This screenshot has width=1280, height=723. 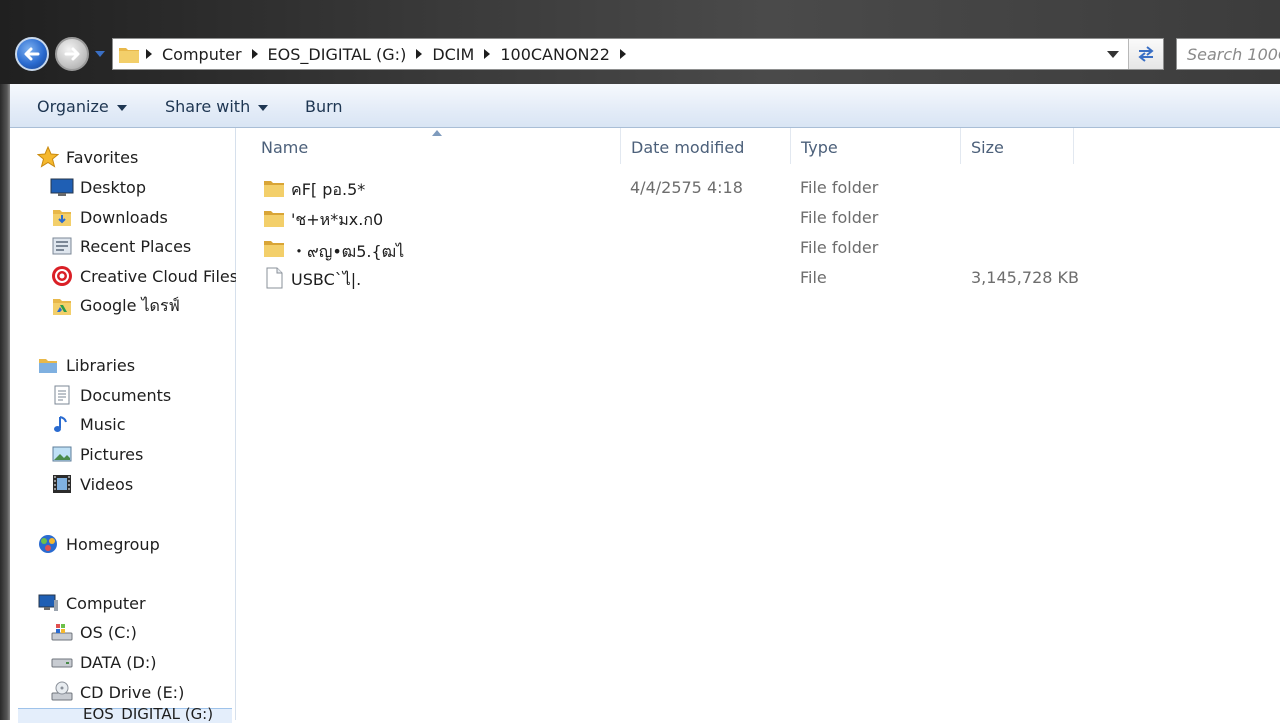 What do you see at coordinates (108, 632) in the screenshot?
I see `sidebar-item-label: OS (C:)` at bounding box center [108, 632].